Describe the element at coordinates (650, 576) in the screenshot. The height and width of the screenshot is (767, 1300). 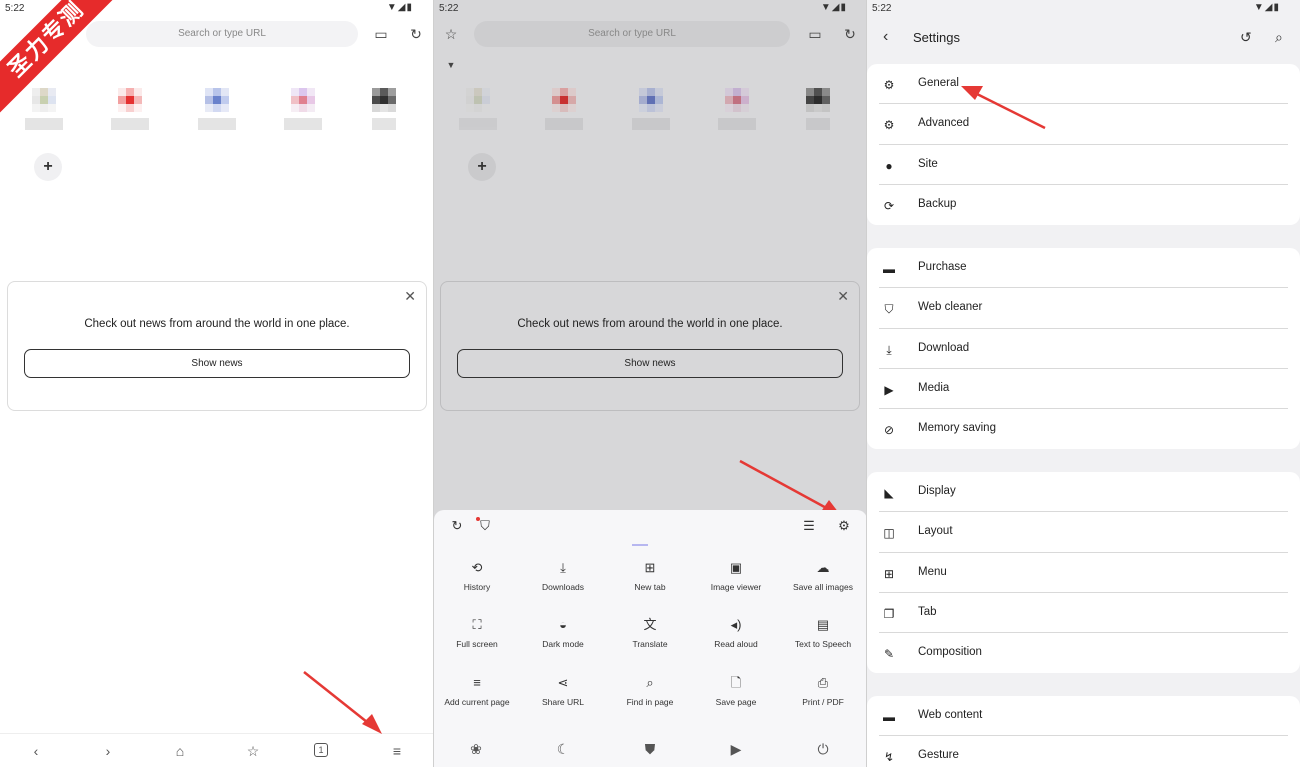
I see `menu-item-new-tab: ⊞ New tab` at that location.